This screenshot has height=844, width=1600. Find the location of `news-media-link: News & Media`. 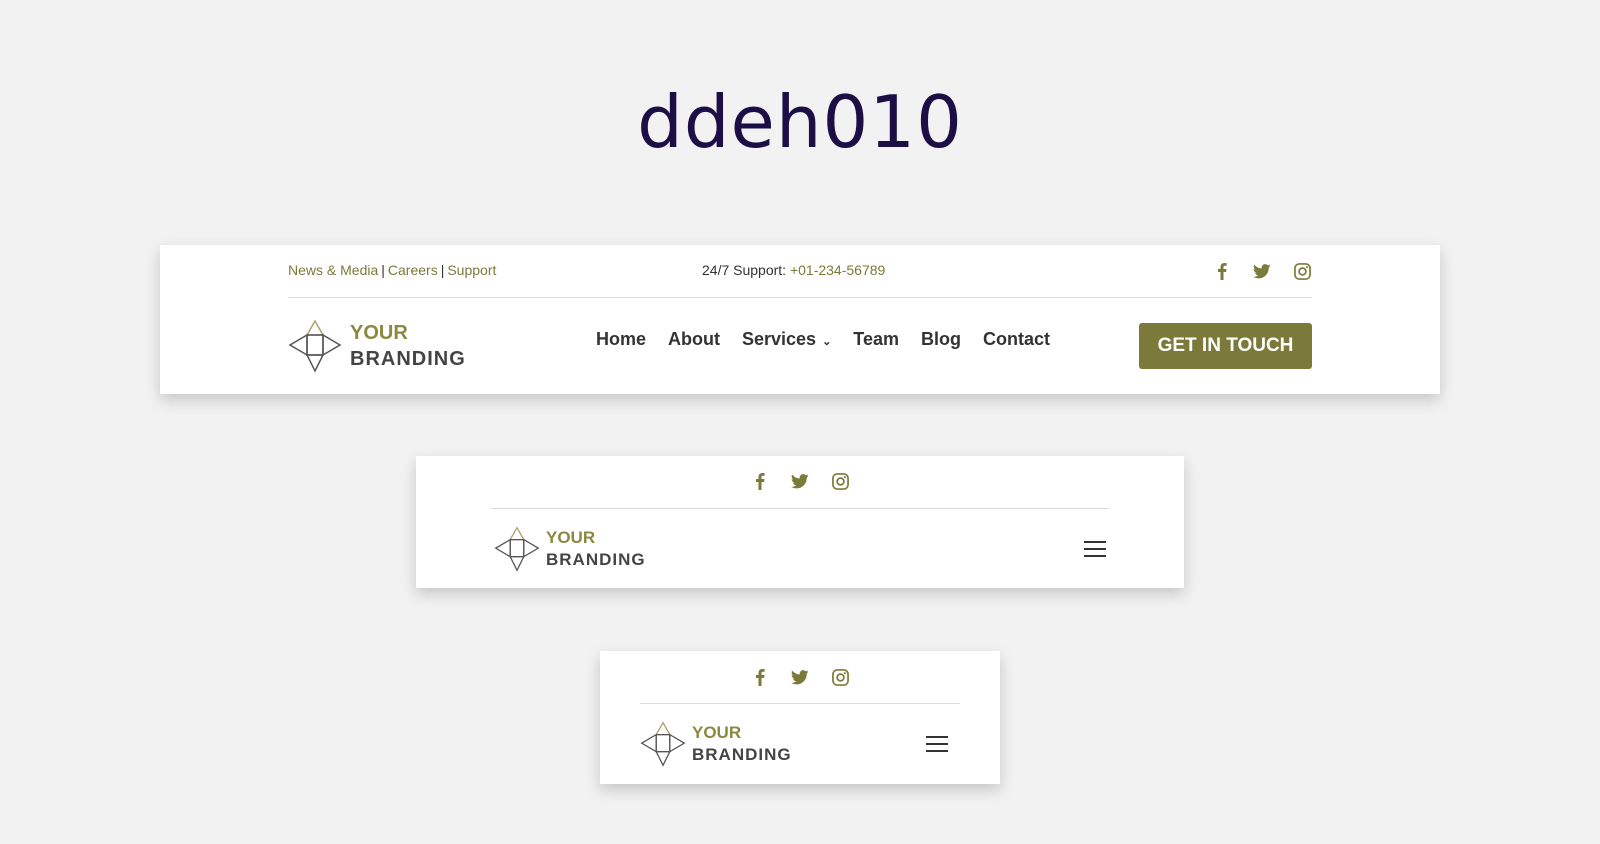

news-media-link: News & Media is located at coordinates (333, 270).